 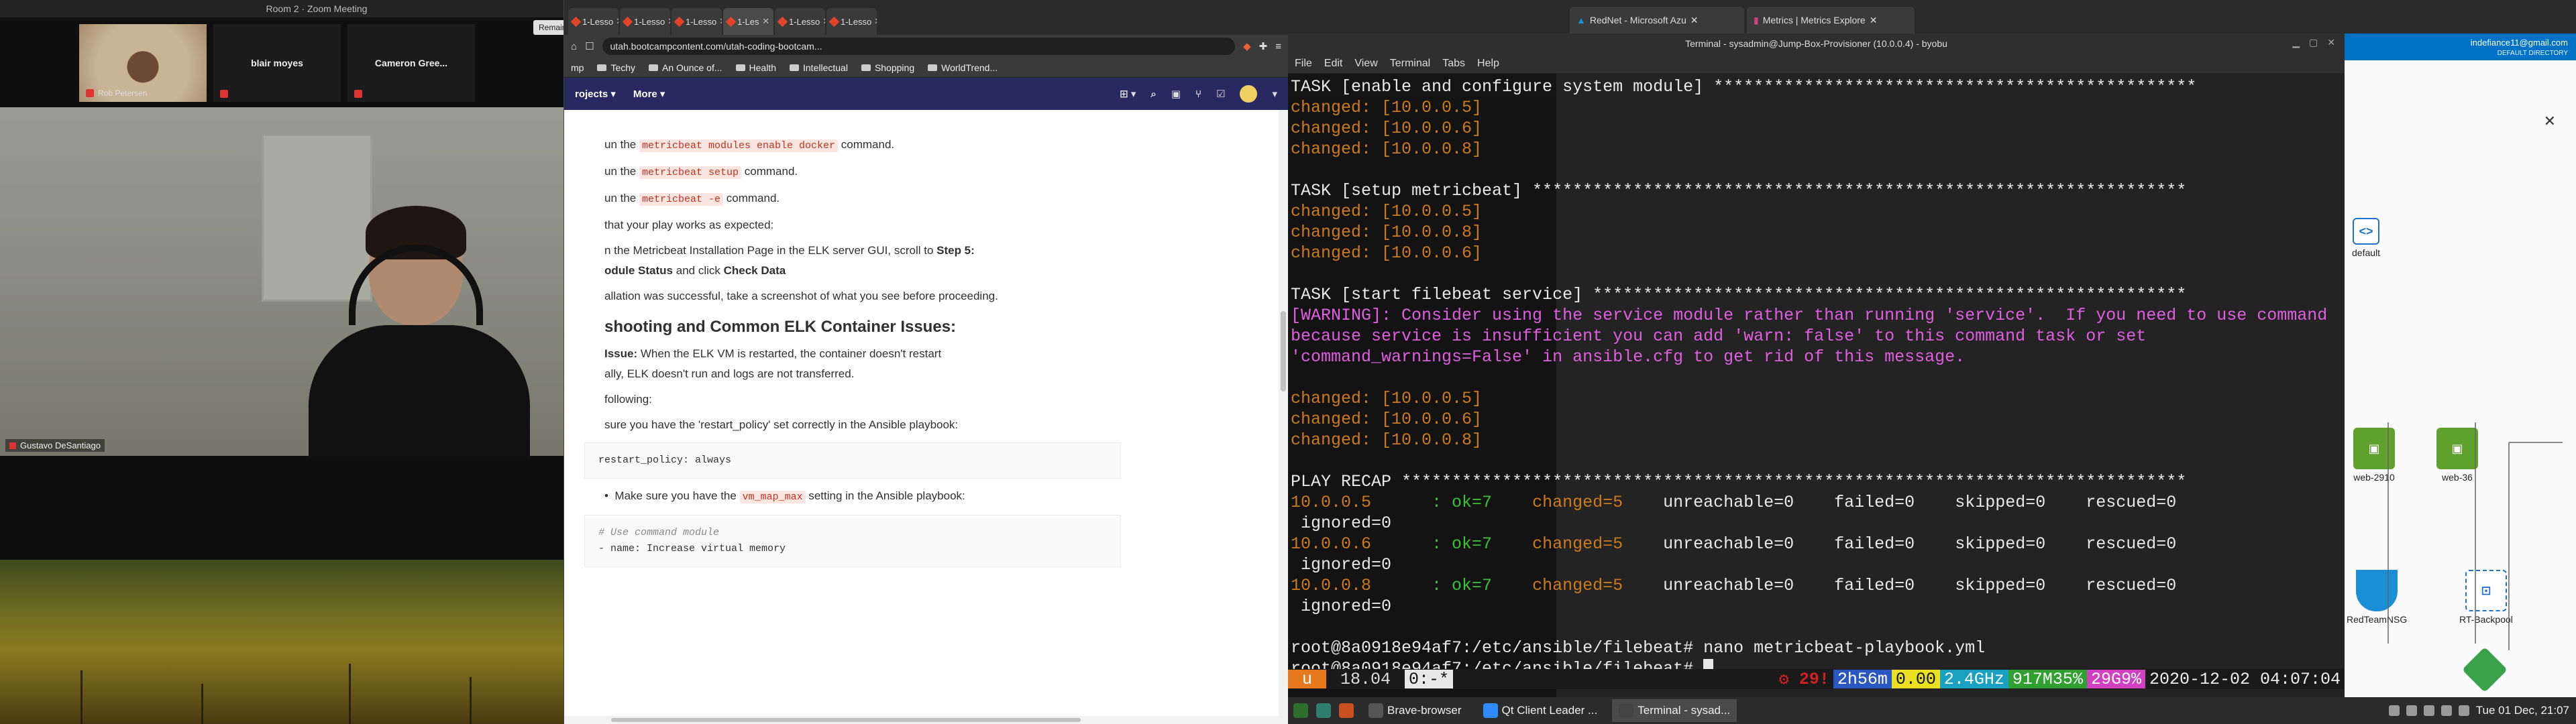 I want to click on azure-account: indefiance11@gmail.com DEFAULT DIRECTORY, so click(x=2519, y=49).